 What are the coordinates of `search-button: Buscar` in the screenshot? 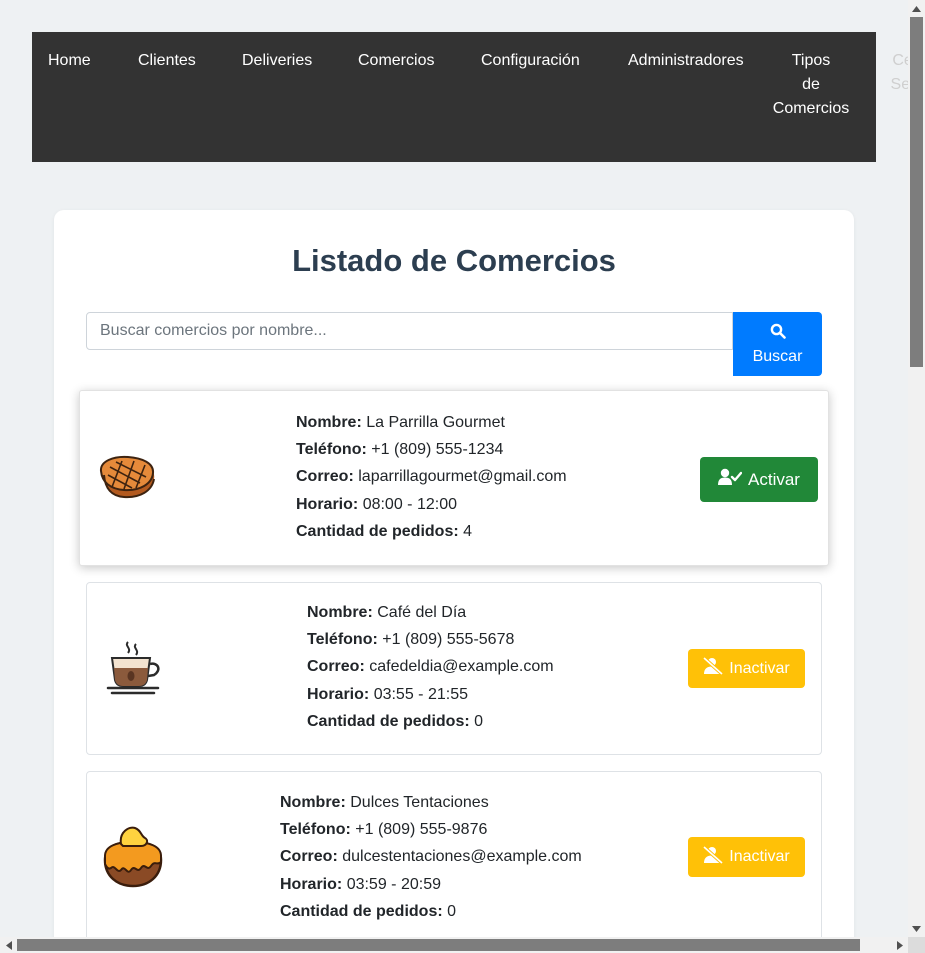 It's located at (777, 344).